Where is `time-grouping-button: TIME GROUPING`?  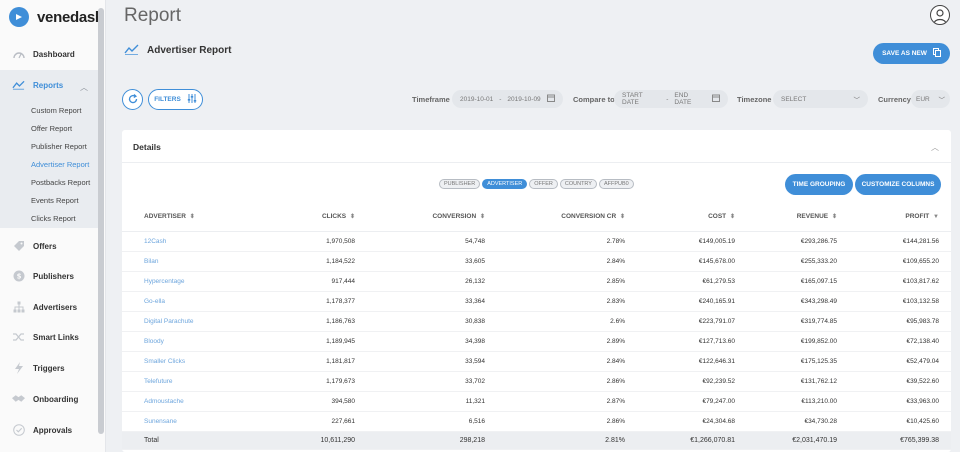
time-grouping-button: TIME GROUPING is located at coordinates (819, 184).